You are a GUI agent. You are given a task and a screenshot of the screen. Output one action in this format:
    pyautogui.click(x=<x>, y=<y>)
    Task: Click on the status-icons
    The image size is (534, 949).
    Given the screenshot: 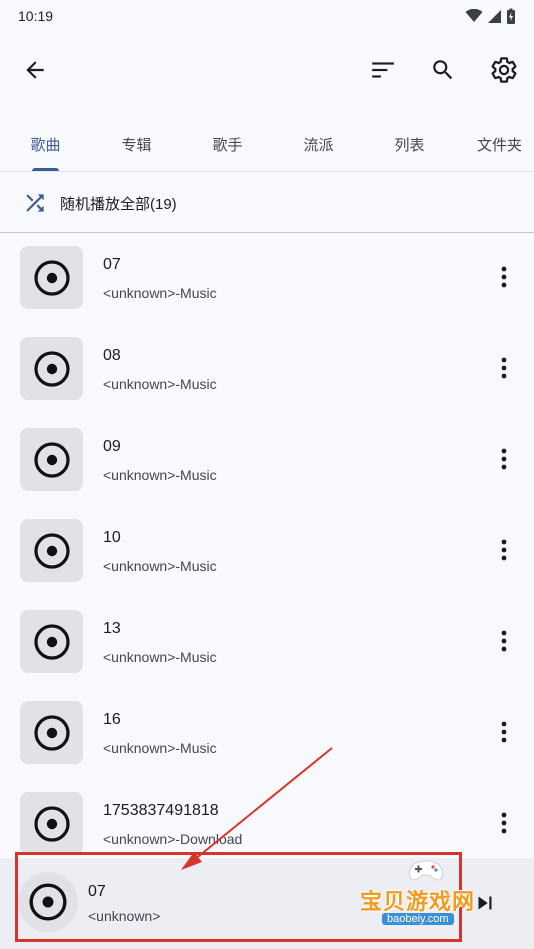 What is the action you would take?
    pyautogui.click(x=490, y=16)
    